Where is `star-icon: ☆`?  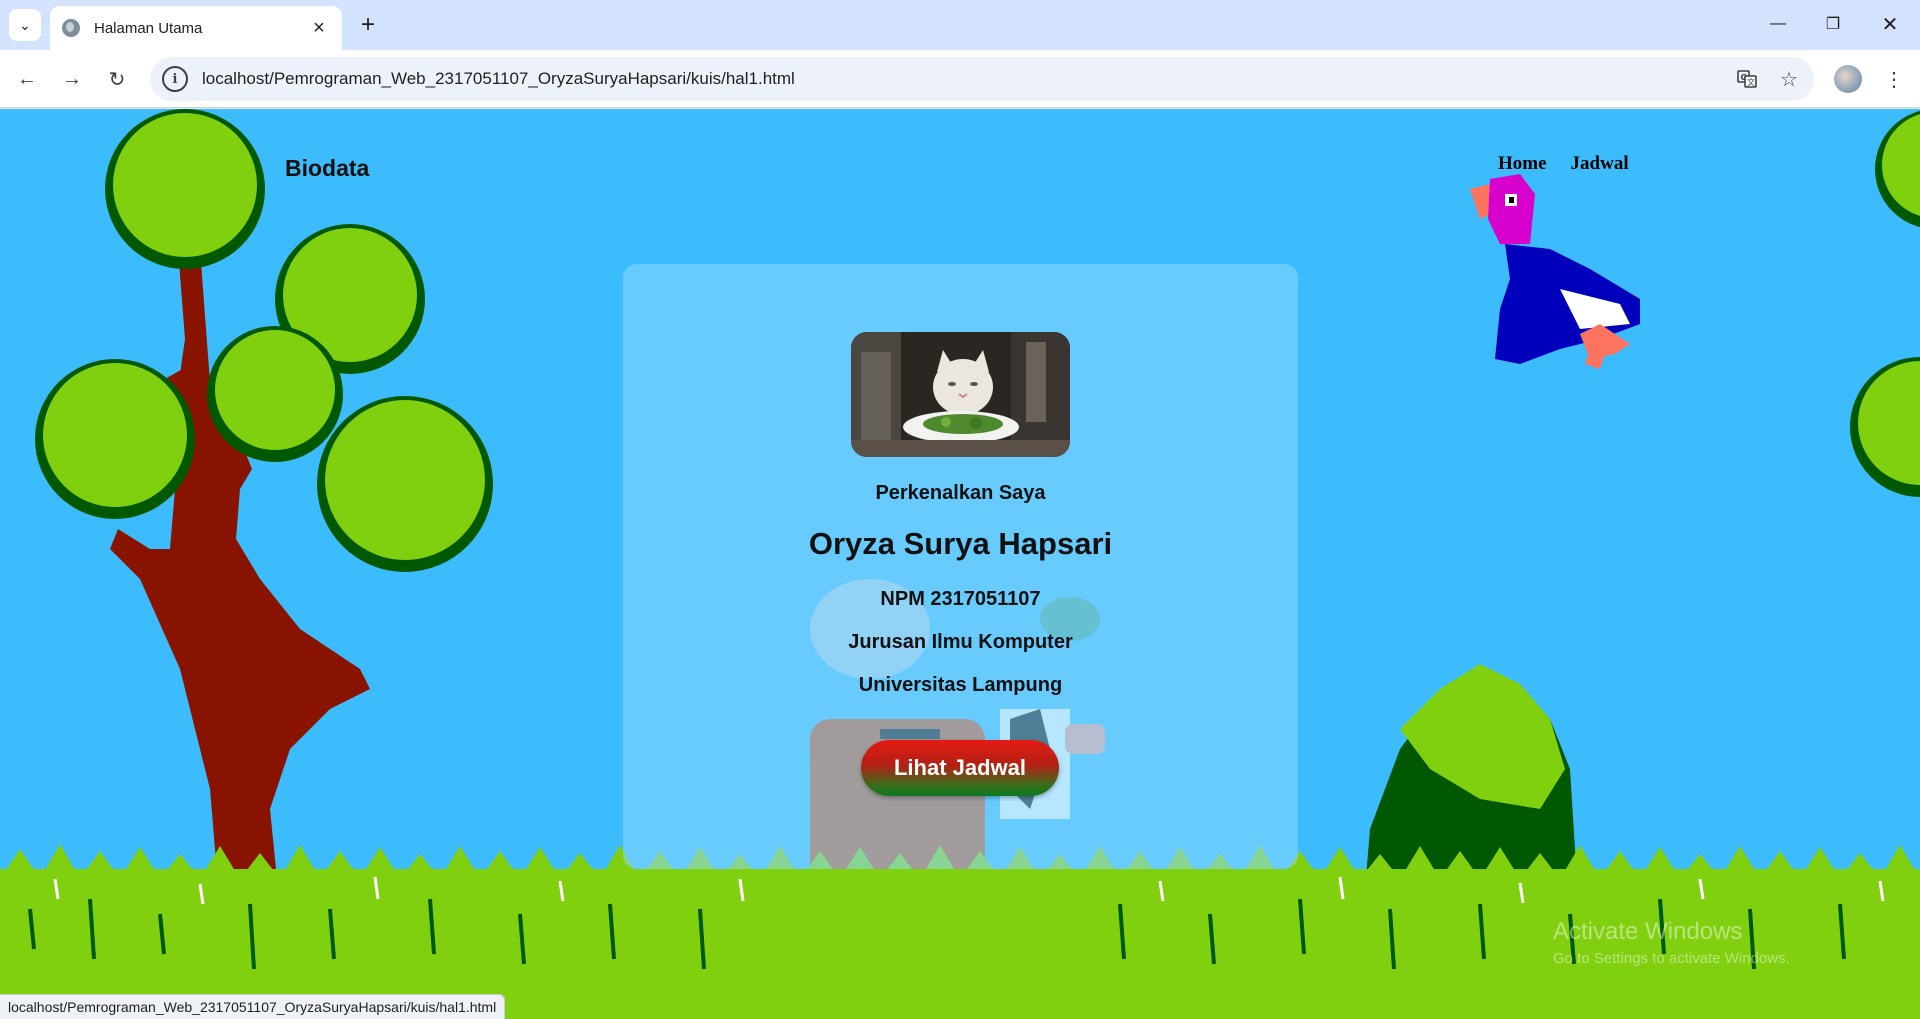 star-icon: ☆ is located at coordinates (1789, 79).